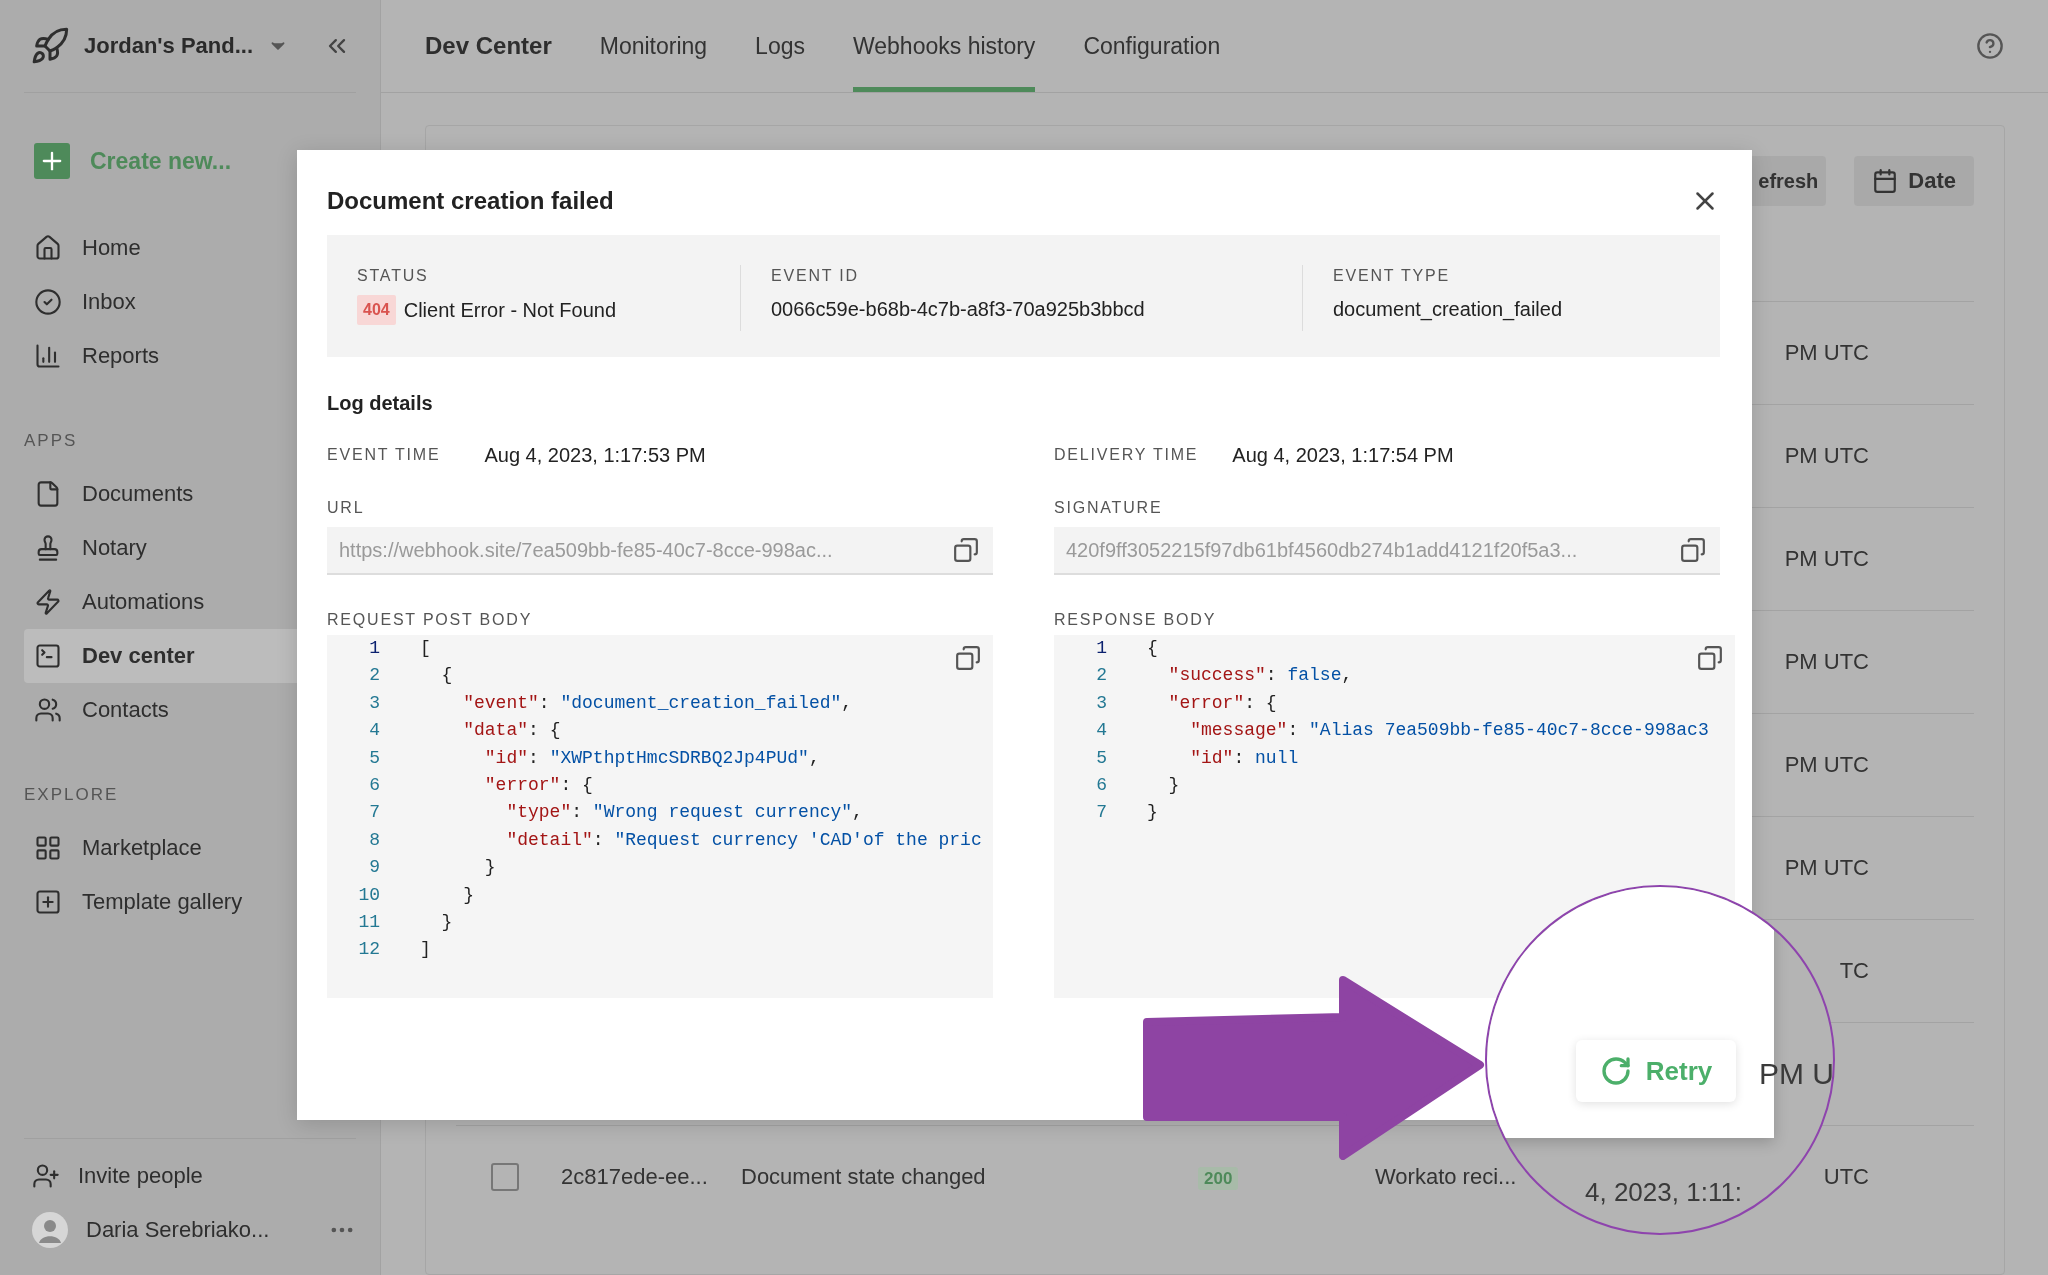  I want to click on code-line: "data": {, so click(511, 731).